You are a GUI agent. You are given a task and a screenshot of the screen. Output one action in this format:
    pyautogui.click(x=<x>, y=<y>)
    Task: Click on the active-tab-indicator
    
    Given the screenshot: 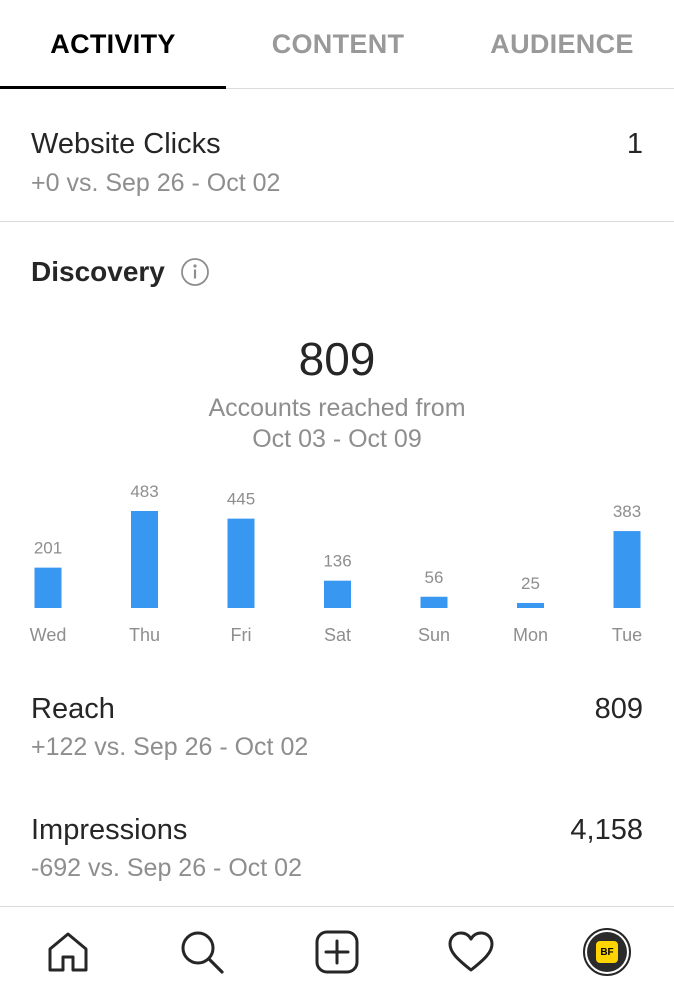 What is the action you would take?
    pyautogui.click(x=113, y=87)
    